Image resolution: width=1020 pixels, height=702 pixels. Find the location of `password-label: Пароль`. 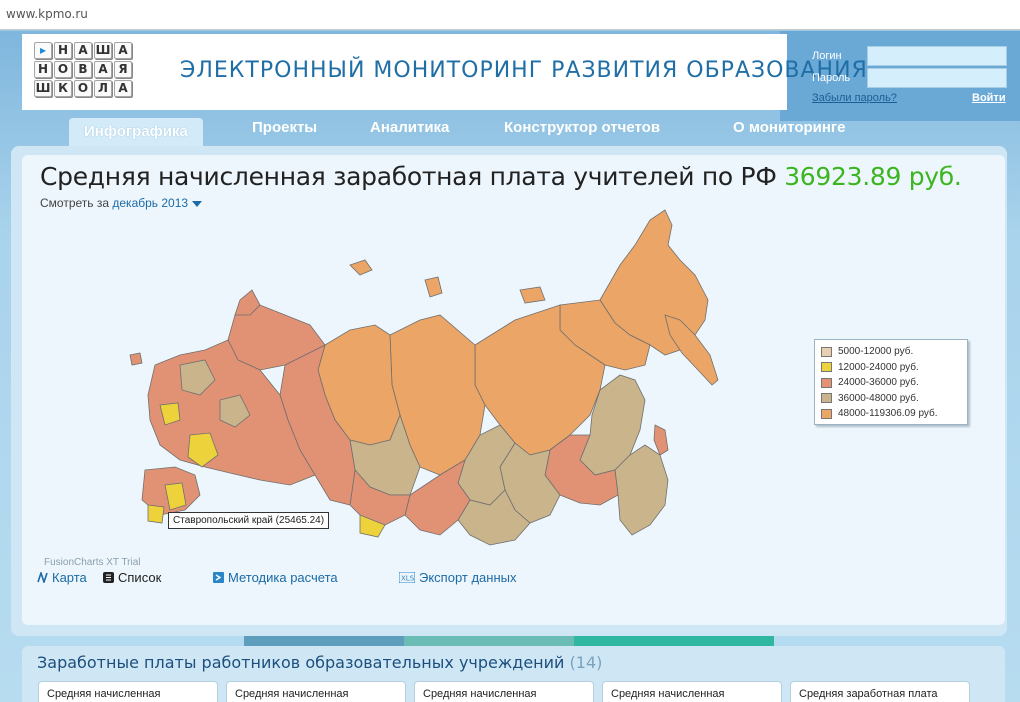

password-label: Пароль is located at coordinates (831, 78).